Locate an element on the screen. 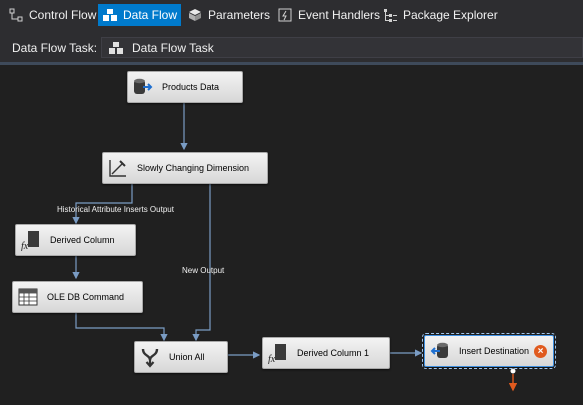  component-insert-destination: Insert Destination × is located at coordinates (489, 351).